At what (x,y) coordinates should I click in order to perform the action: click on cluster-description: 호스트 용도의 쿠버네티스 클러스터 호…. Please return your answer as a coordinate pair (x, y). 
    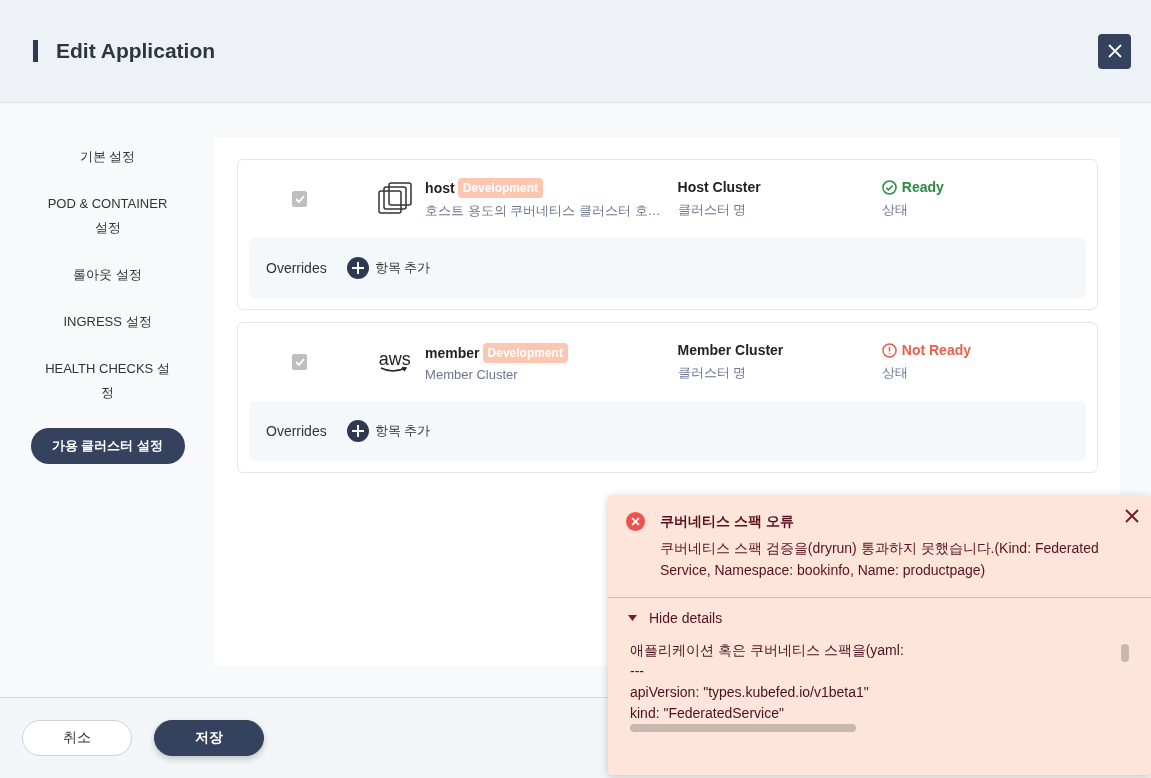
    Looking at the image, I should click on (543, 211).